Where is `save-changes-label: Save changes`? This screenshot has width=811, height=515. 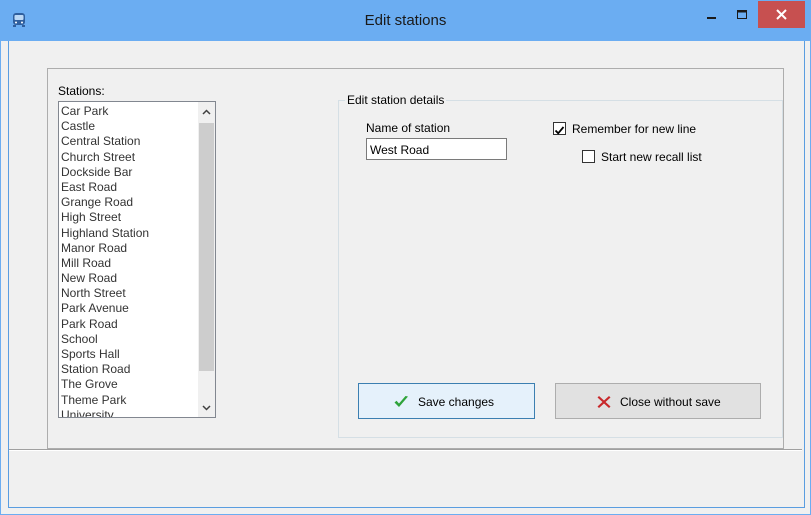
save-changes-label: Save changes is located at coordinates (456, 402).